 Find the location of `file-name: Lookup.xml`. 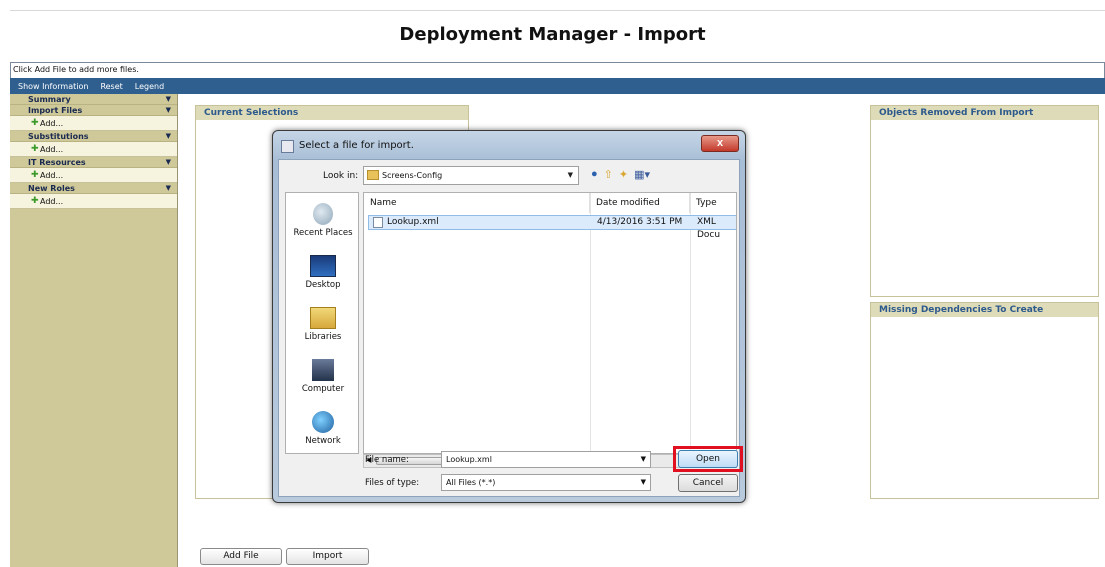

file-name: Lookup.xml is located at coordinates (413, 222).